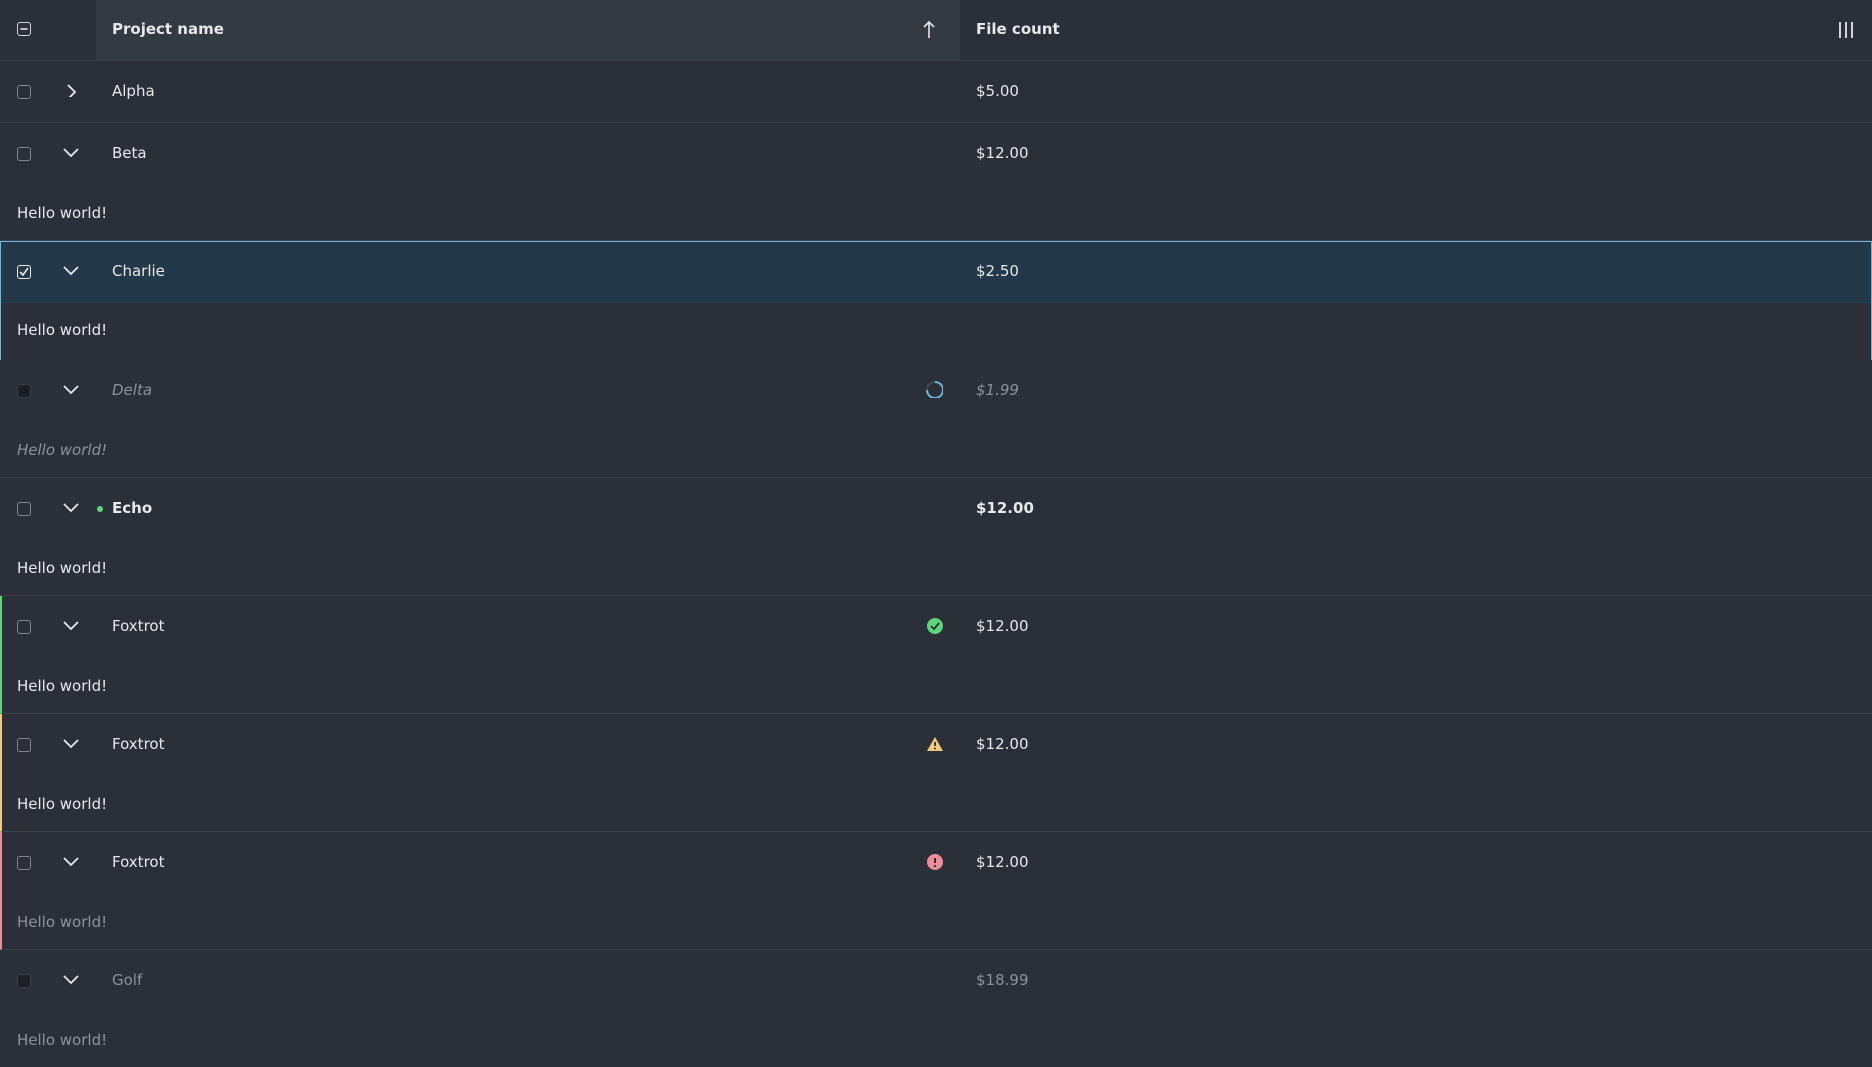  Describe the element at coordinates (936, 182) in the screenshot. I see `table-row: Beta $12.00 Hello world!` at that location.